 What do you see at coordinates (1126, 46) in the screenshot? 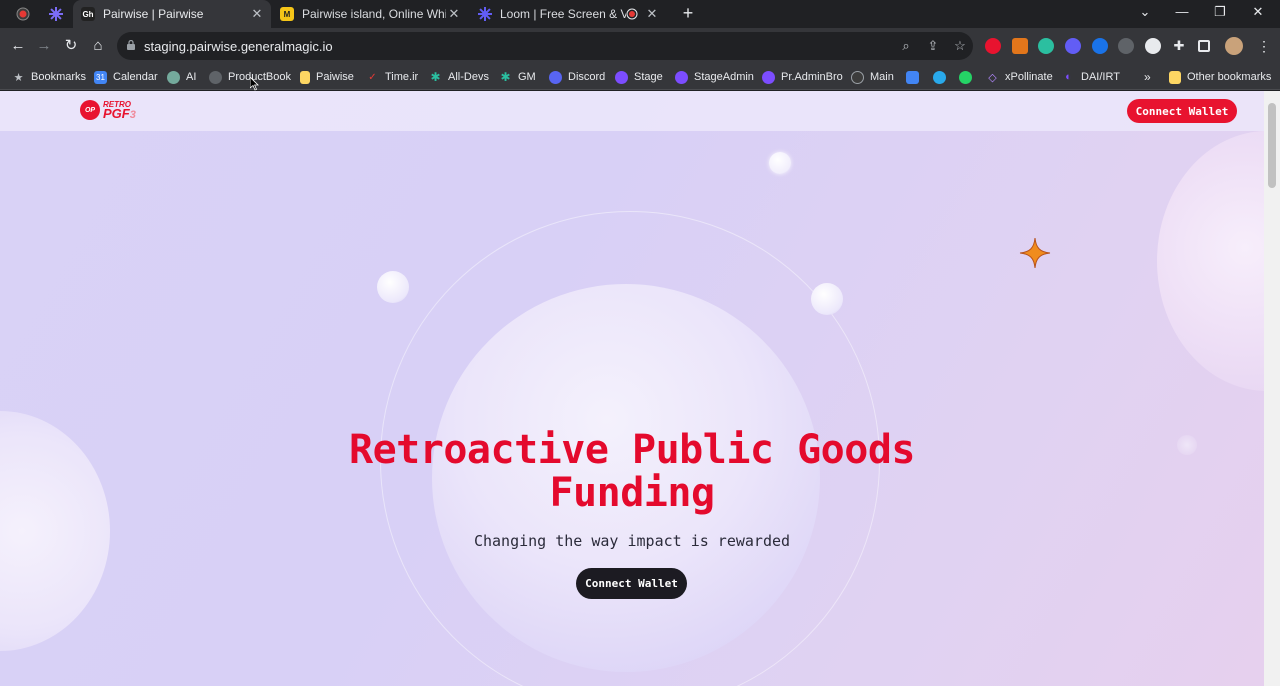
I see `openai-extension-icon` at bounding box center [1126, 46].